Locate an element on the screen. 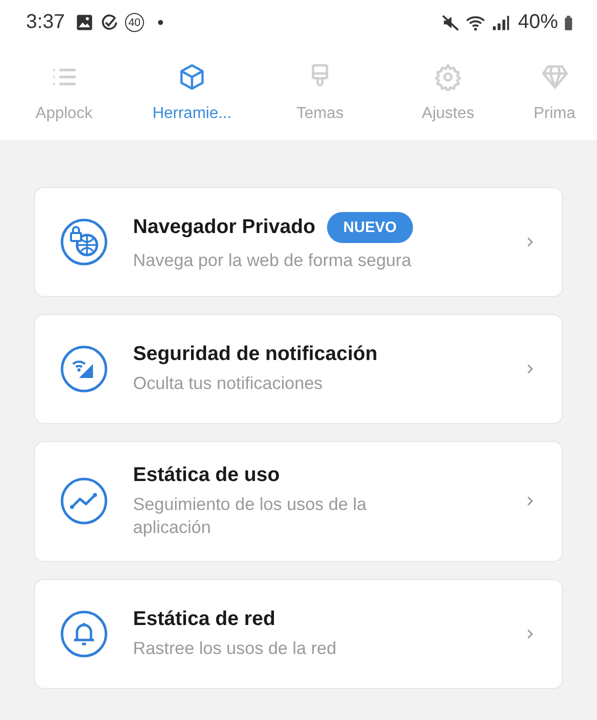 The height and width of the screenshot is (720, 597). tool-title: Seguridad de notificación is located at coordinates (255, 354).